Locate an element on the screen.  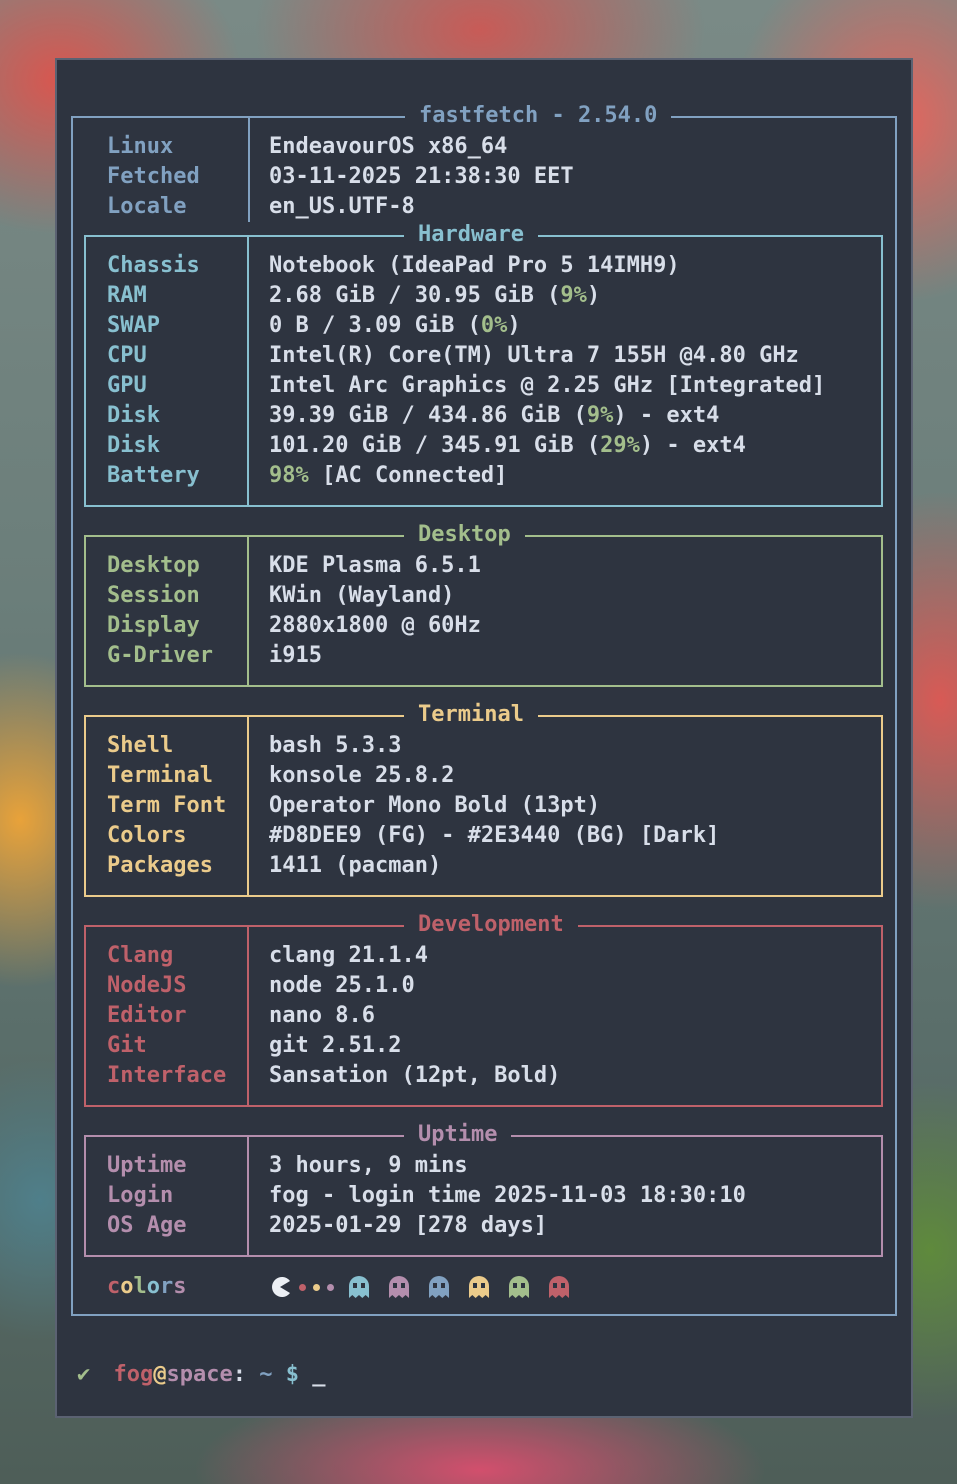
info-value: Notebook (IdeaPad Pro 5 14IMH9) is located at coordinates (474, 265).